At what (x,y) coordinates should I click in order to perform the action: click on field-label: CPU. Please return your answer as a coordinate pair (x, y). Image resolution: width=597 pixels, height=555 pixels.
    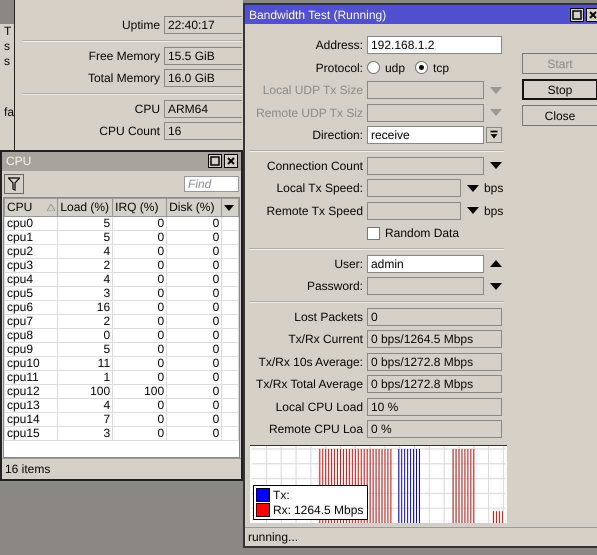
    Looking at the image, I should click on (147, 109).